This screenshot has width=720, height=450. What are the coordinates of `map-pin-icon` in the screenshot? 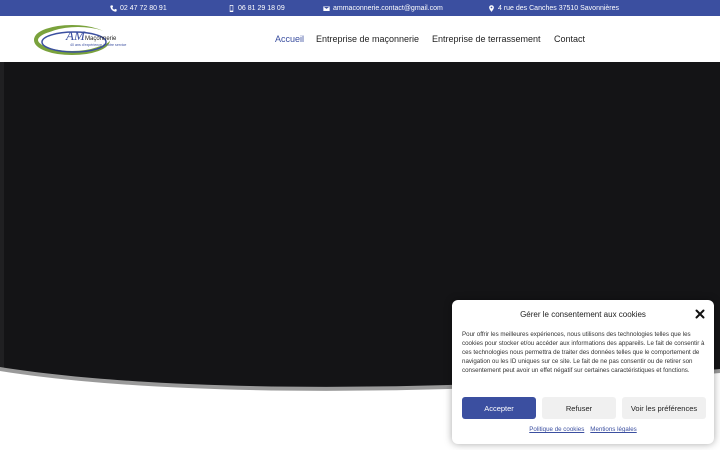 It's located at (491, 8).